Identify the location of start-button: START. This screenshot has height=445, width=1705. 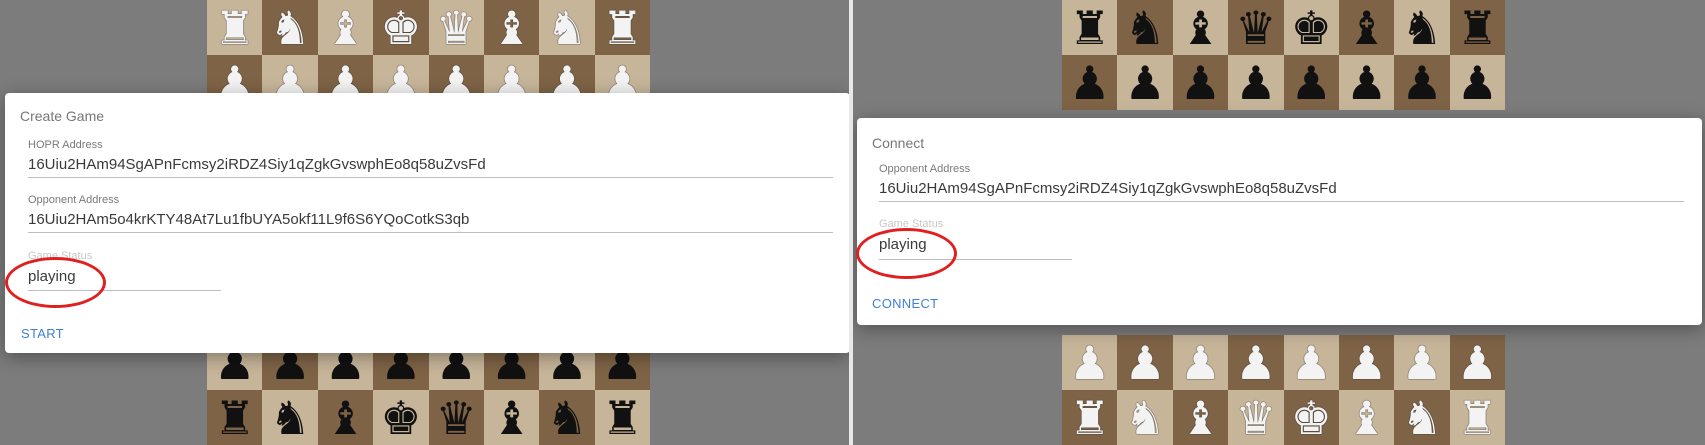
(42, 333).